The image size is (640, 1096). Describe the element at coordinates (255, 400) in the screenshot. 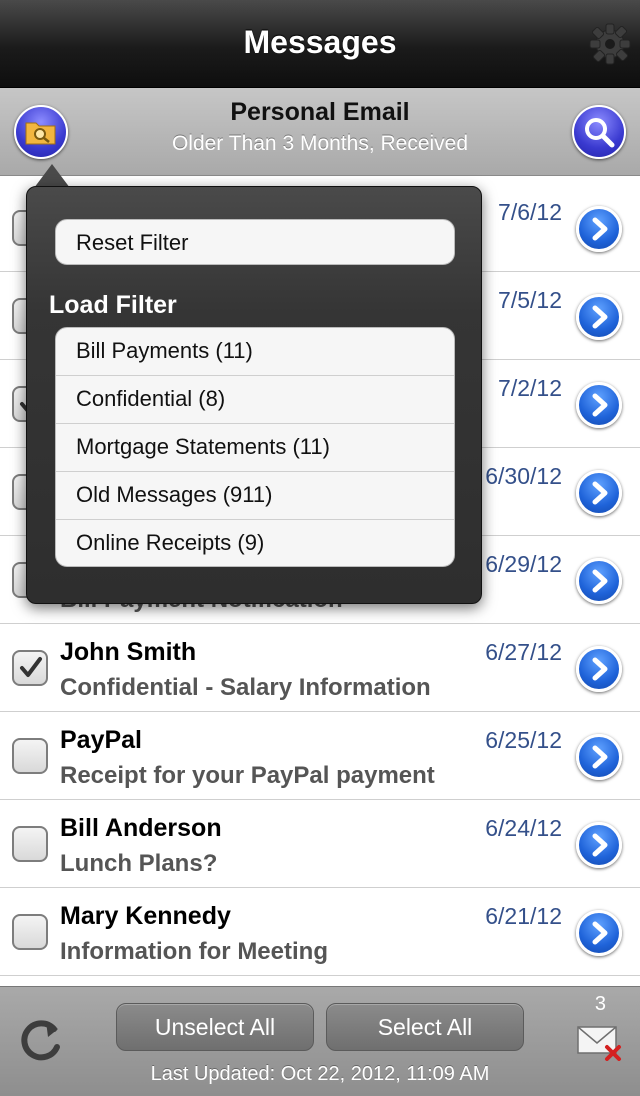

I see `saved-filter-item: Confidential (8)` at that location.